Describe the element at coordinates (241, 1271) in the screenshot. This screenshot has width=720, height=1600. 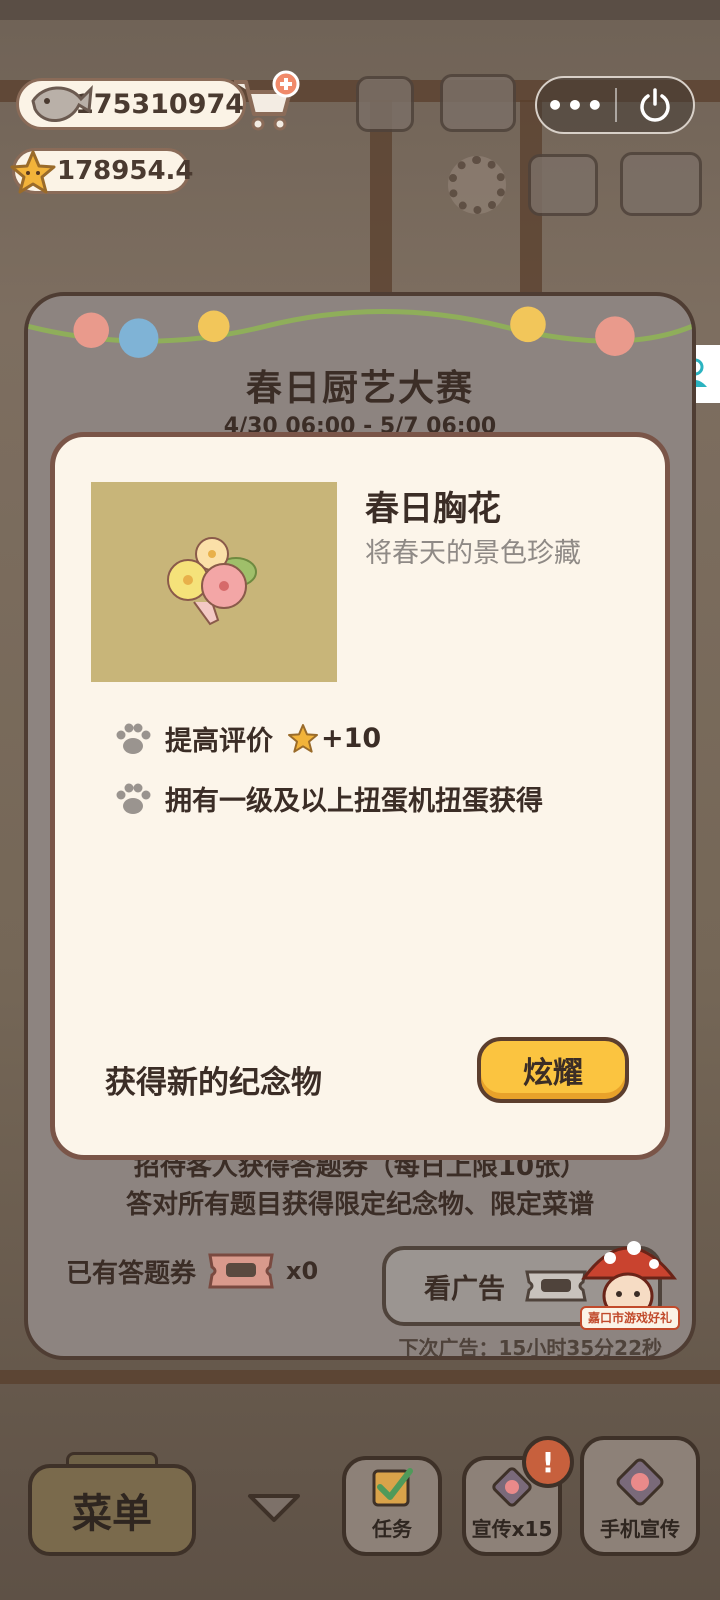
I see `ticket-icon` at that location.